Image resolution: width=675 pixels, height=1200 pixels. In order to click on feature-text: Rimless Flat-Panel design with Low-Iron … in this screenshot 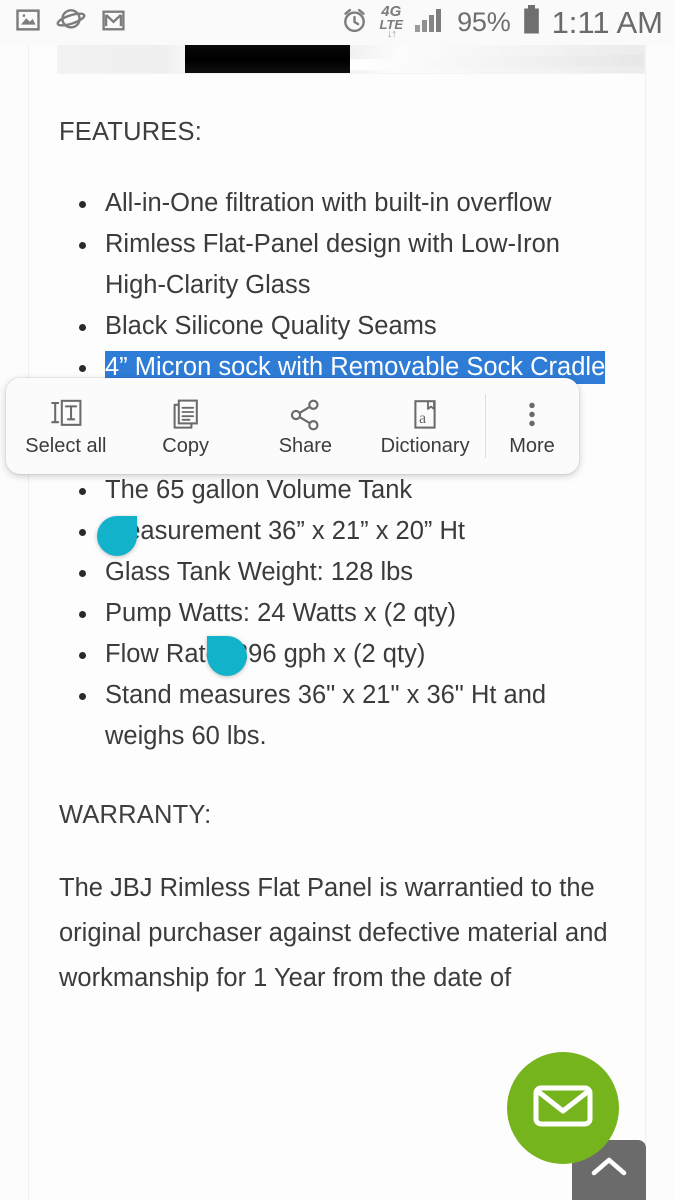, I will do `click(332, 264)`.